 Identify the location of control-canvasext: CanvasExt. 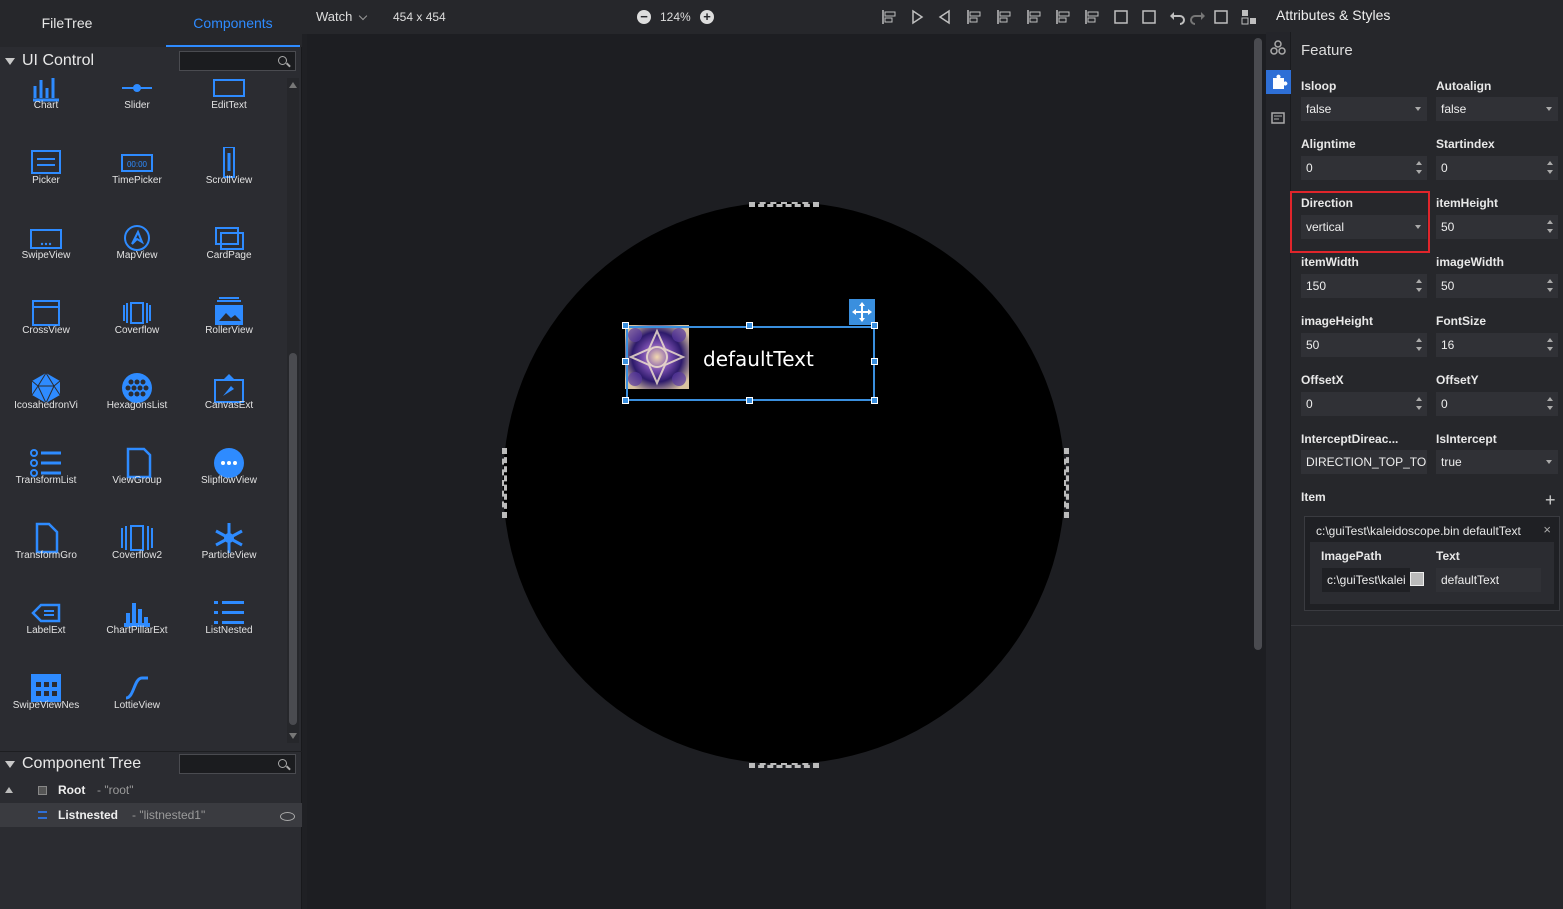
(229, 409).